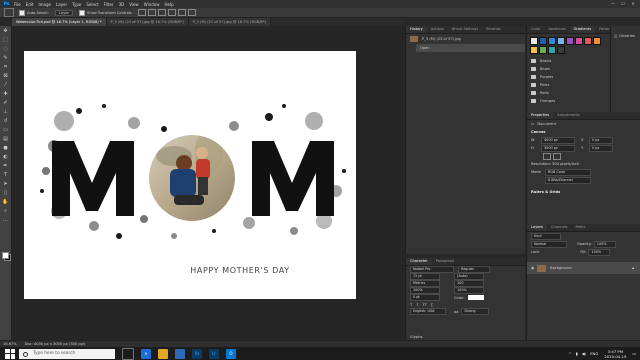 The width and height of the screenshot is (640, 360). I want to click on show-transform-checkbox, so click(82, 12).